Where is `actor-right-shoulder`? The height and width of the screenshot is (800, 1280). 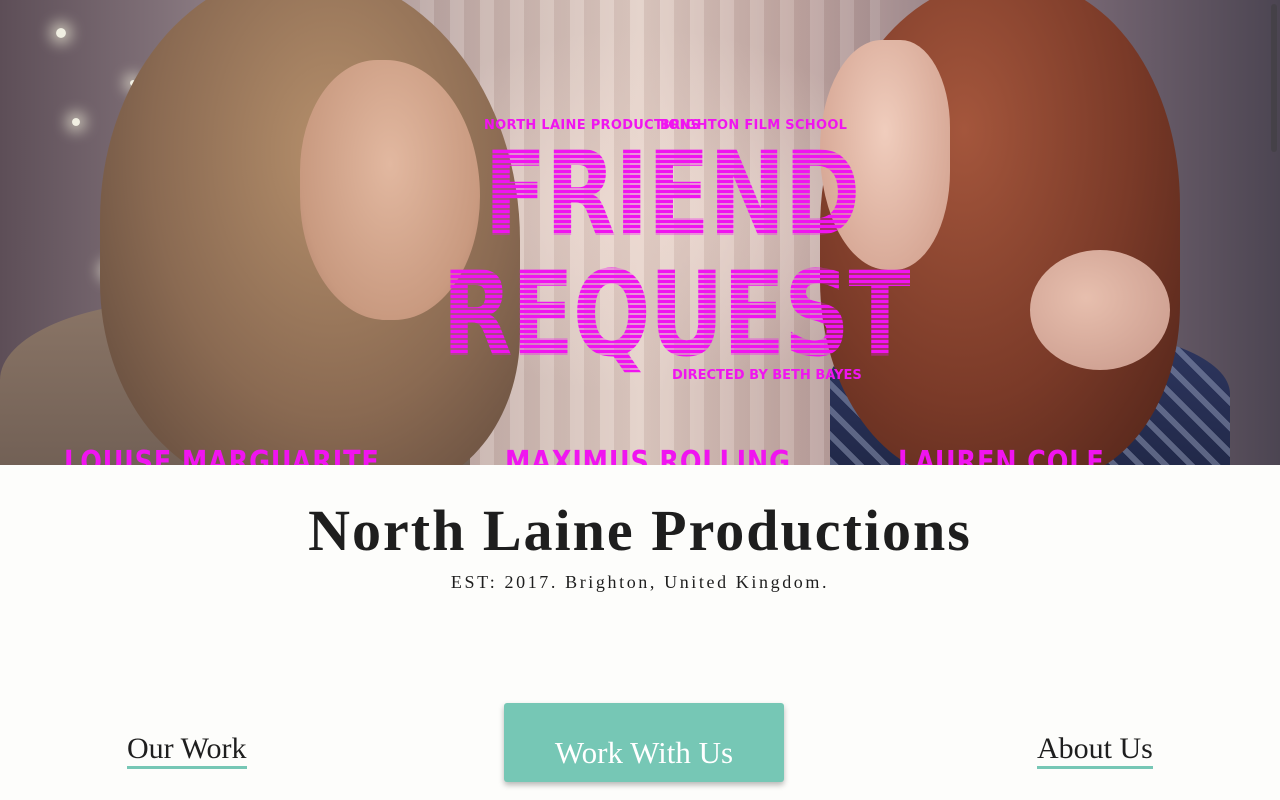 actor-right-shoulder is located at coordinates (1100, 310).